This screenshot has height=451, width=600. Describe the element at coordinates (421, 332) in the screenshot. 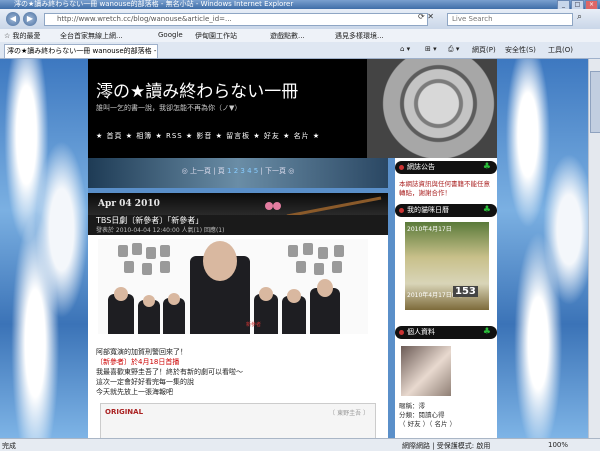

I see `widget-title: 個人資料` at that location.